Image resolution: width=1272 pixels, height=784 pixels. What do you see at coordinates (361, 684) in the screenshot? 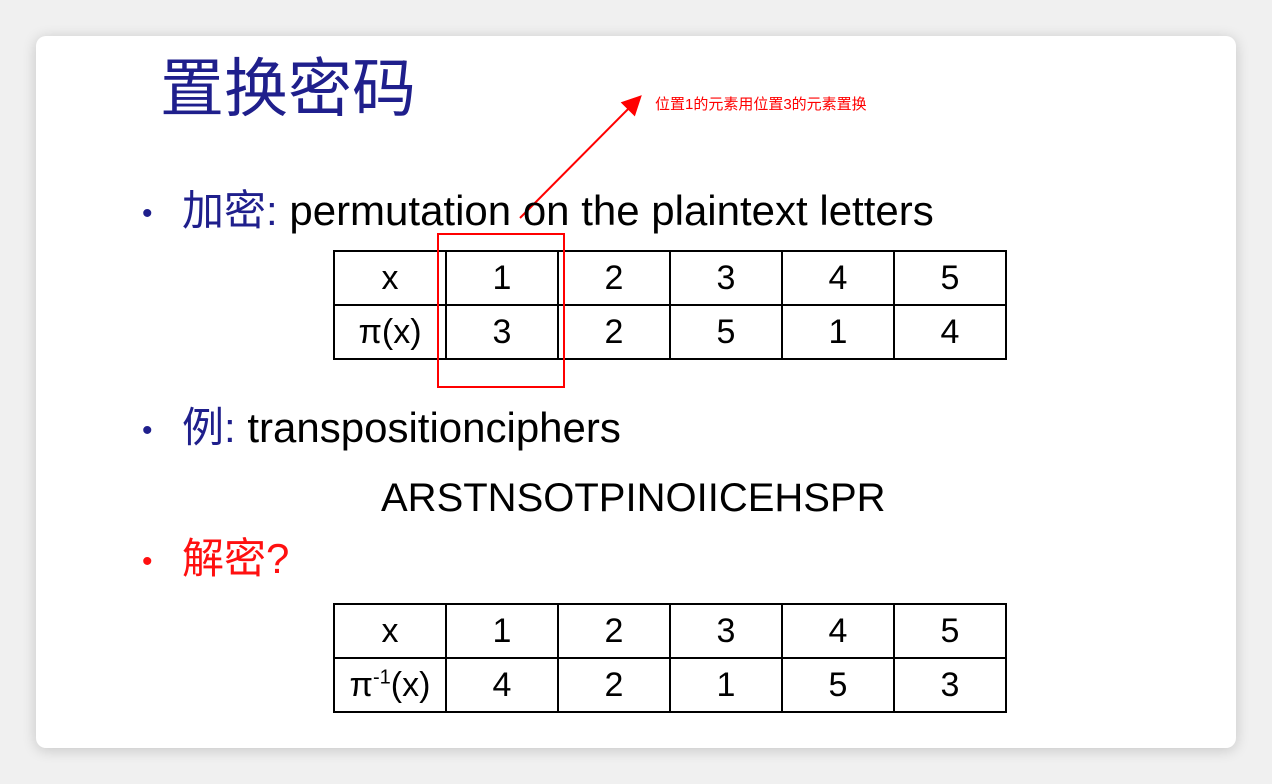
I see `inverse-label-base: π` at bounding box center [361, 684].